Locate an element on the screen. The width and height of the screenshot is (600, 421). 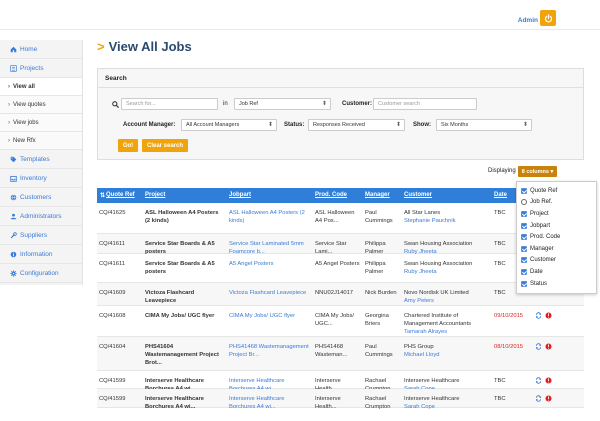
column-option: Prod. Code is located at coordinates (556, 237).